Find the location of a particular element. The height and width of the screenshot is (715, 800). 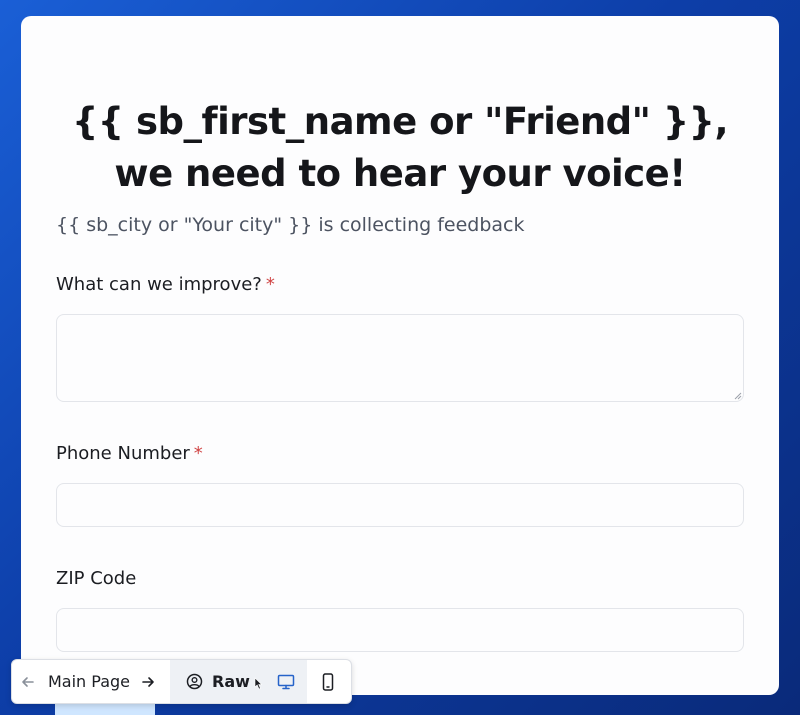

desktop-icon is located at coordinates (286, 681).